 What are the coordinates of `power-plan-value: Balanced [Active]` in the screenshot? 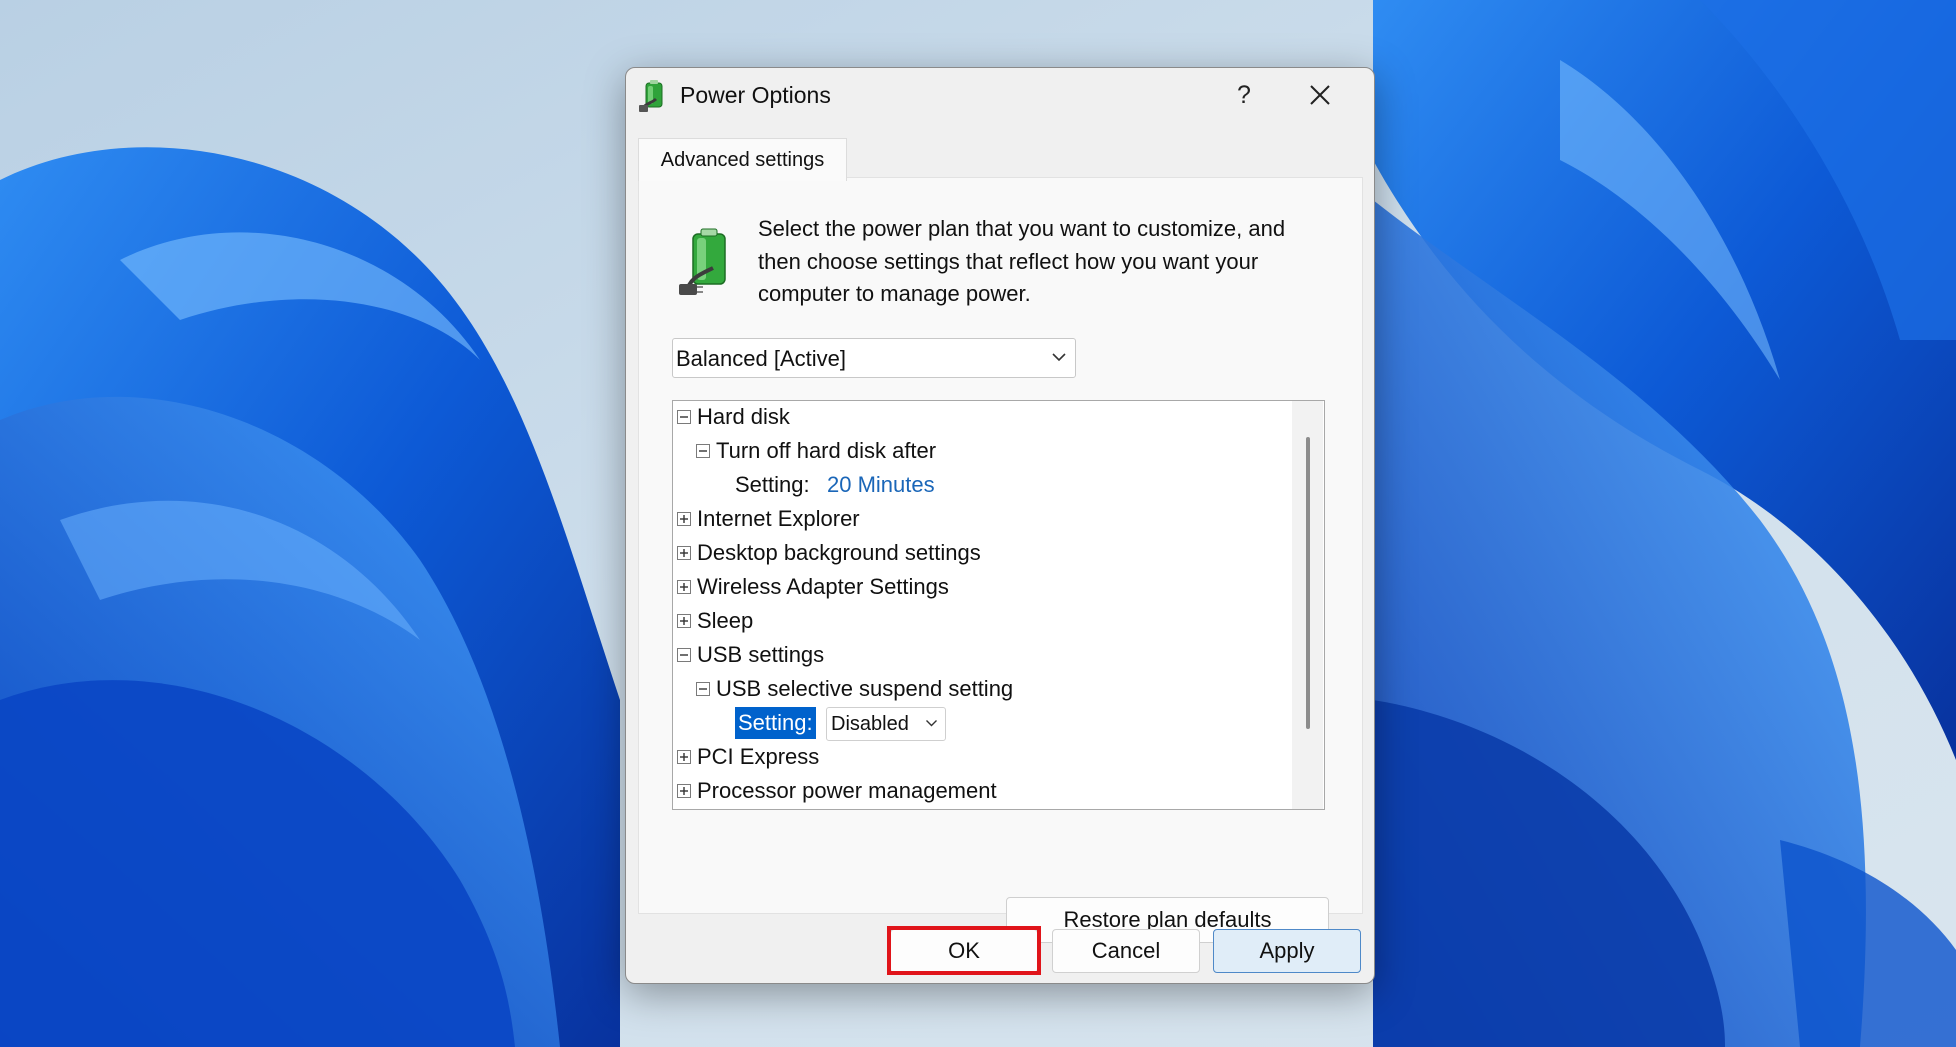 It's located at (761, 358).